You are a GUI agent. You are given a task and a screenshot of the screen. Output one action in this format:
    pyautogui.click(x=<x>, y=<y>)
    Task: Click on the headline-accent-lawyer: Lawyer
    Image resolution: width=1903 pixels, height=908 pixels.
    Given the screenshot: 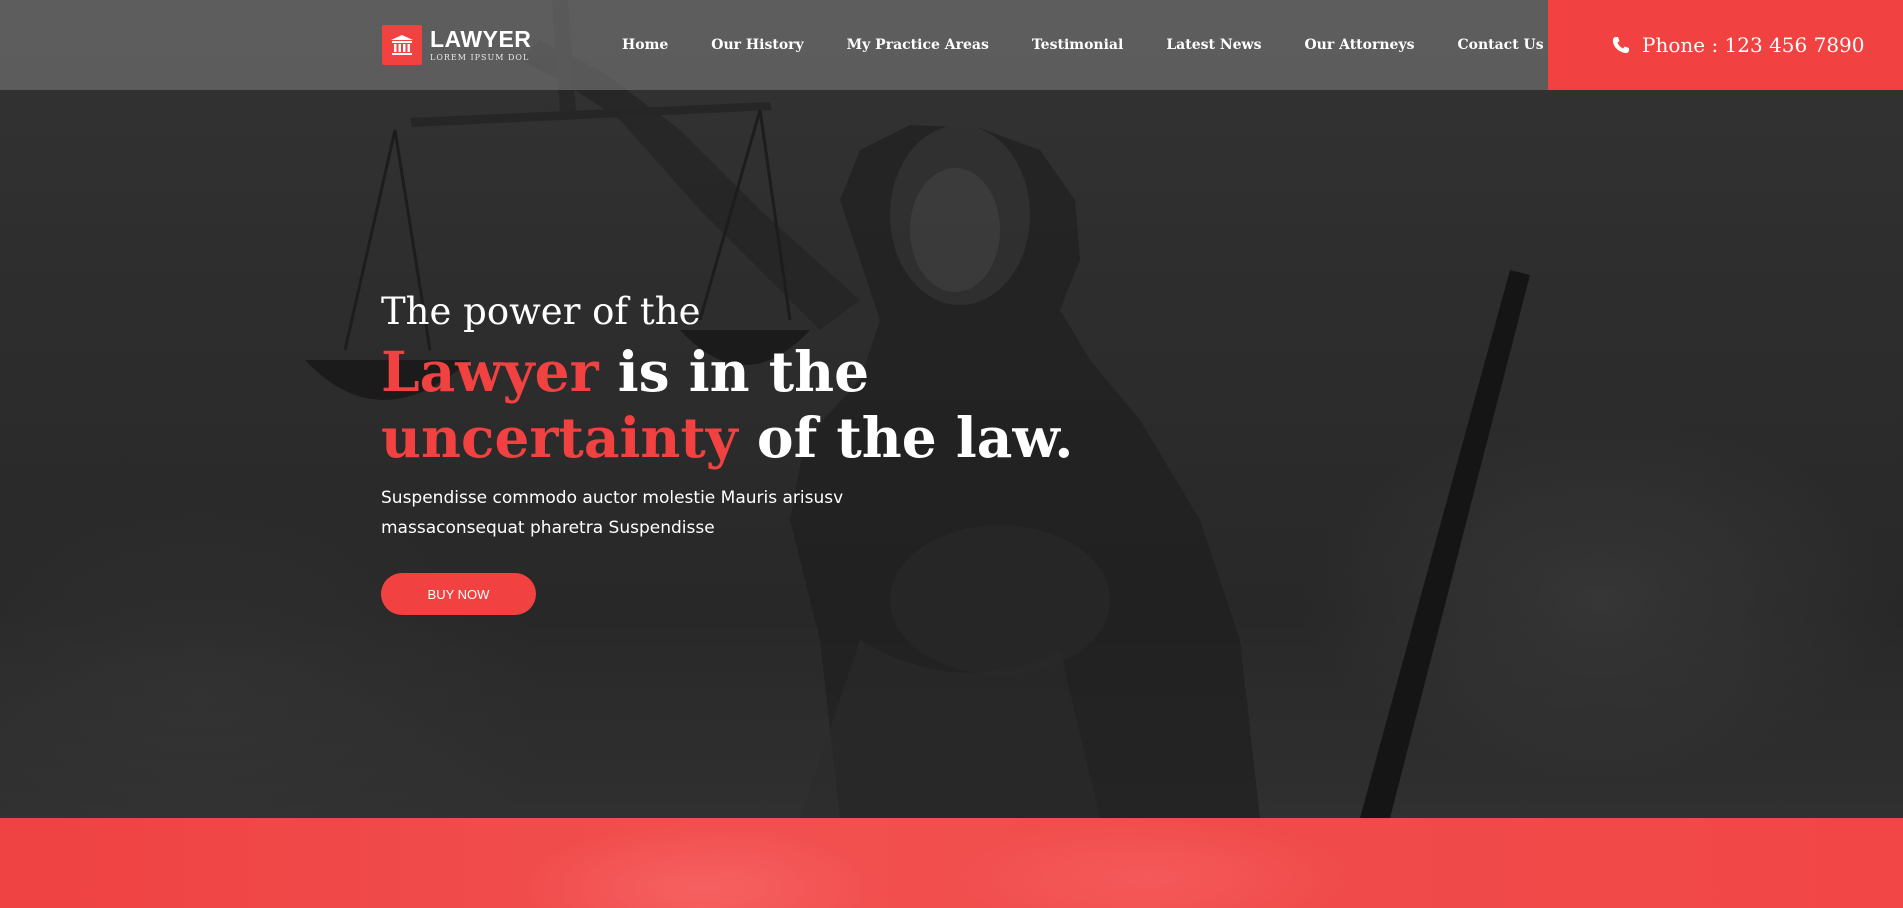 What is the action you would take?
    pyautogui.click(x=490, y=372)
    